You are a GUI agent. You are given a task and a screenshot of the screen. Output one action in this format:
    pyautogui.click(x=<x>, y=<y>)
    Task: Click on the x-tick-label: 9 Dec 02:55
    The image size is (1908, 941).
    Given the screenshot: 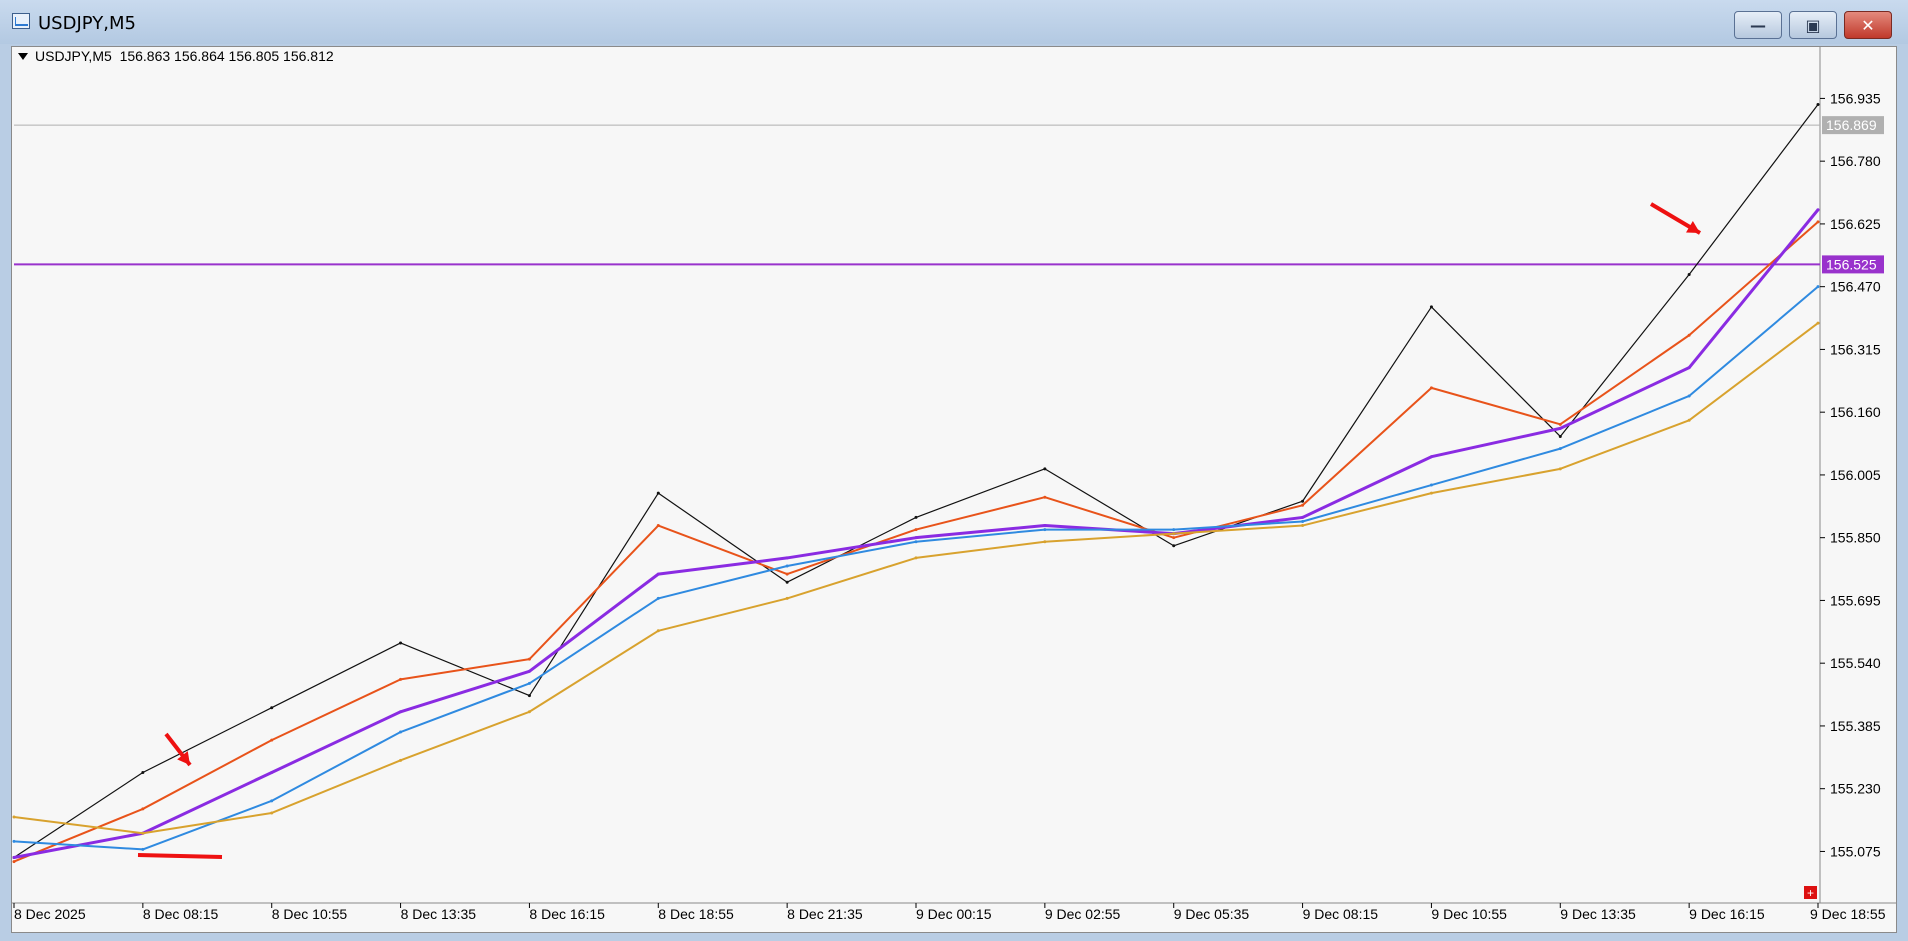 What is the action you would take?
    pyautogui.click(x=1083, y=914)
    